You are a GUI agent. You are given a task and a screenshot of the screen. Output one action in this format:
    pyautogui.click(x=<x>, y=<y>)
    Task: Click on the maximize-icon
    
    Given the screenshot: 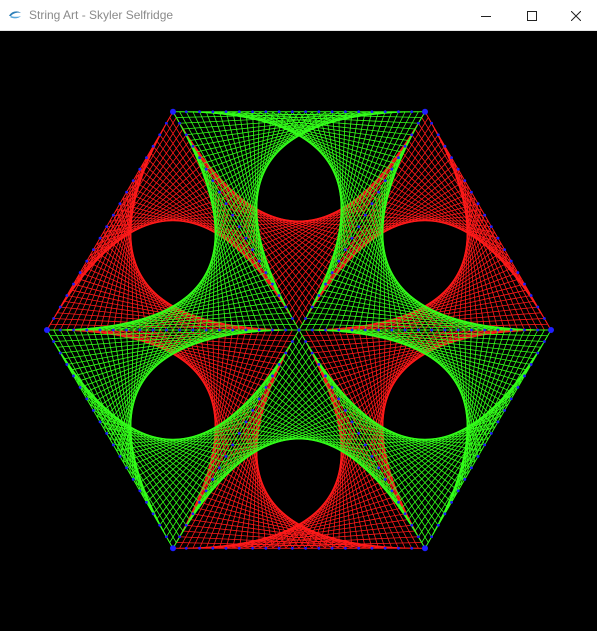 What is the action you would take?
    pyautogui.click(x=532, y=15)
    